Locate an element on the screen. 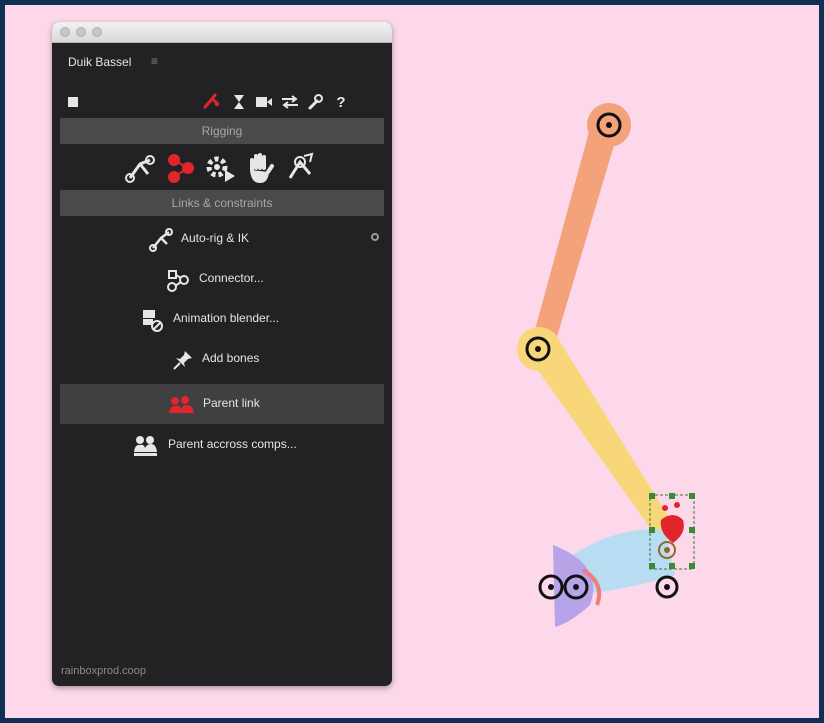 This screenshot has width=824, height=723. close-window-button is located at coordinates (65, 32).